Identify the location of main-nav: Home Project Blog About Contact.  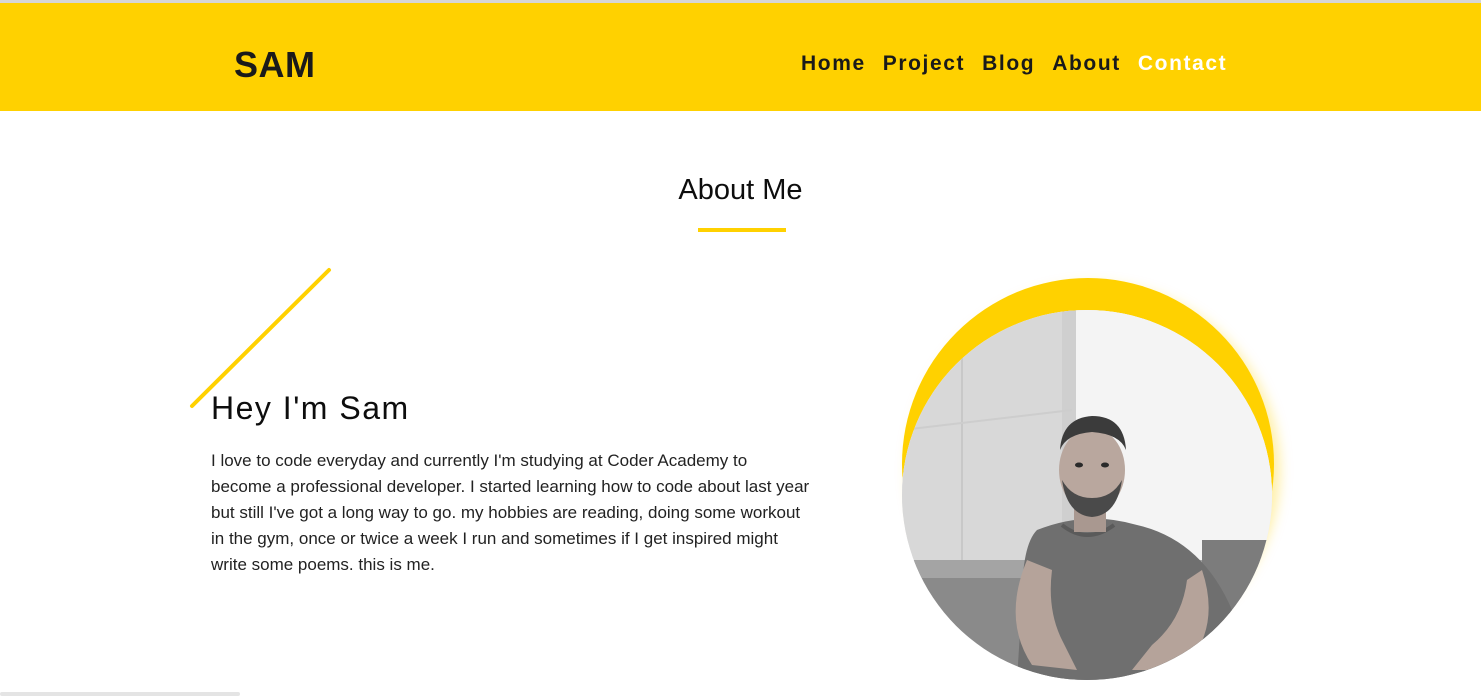
(1014, 64).